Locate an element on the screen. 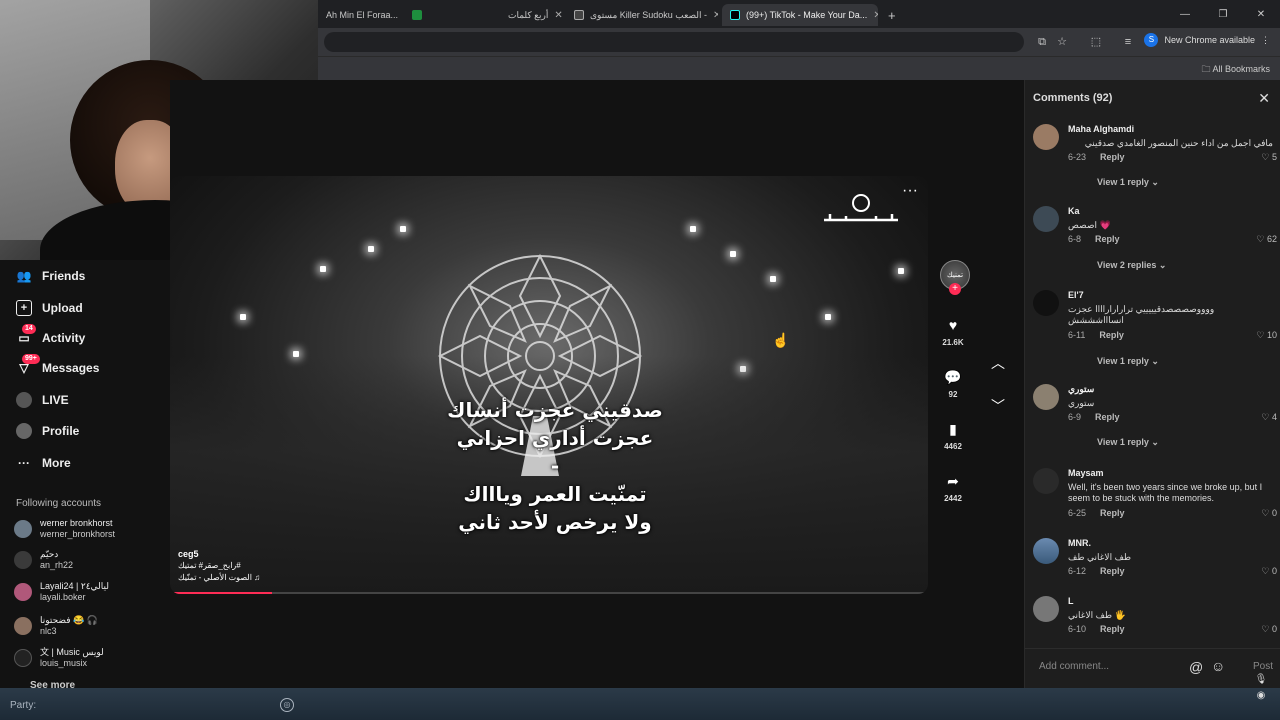 This screenshot has height=720, width=1280. save-button: ▮ 4462 is located at coordinates (953, 435).